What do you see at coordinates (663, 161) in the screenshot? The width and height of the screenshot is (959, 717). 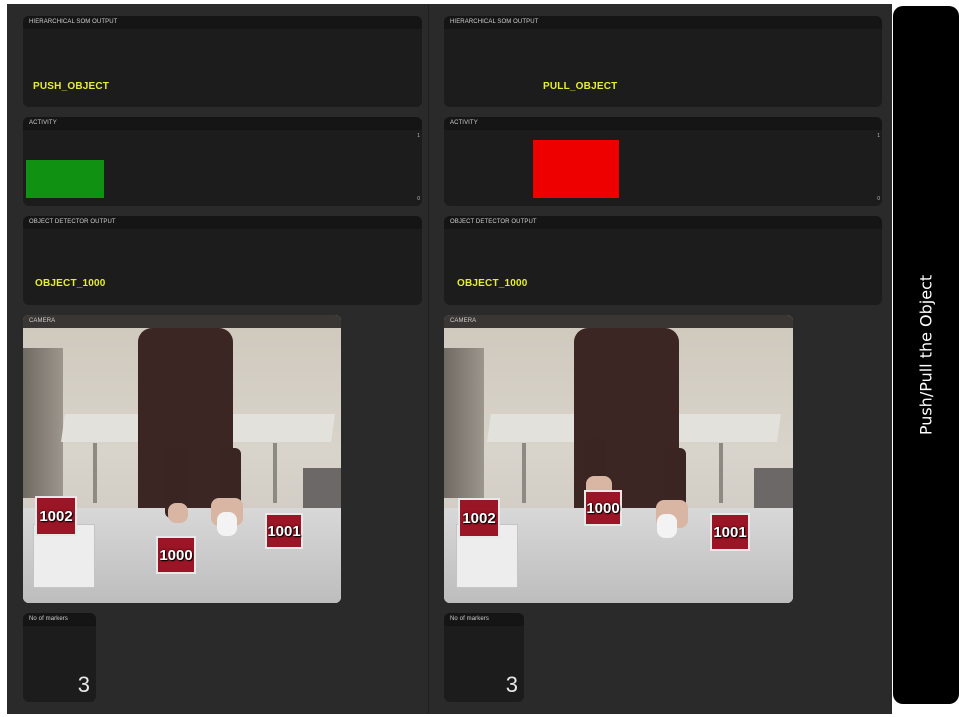 I see `right-activity-panel: ACTIVITY 1 0` at bounding box center [663, 161].